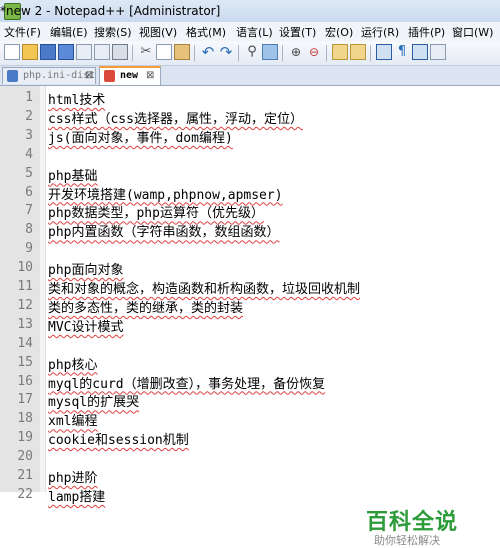 The image size is (500, 548). I want to click on line-number: 21, so click(25, 475).